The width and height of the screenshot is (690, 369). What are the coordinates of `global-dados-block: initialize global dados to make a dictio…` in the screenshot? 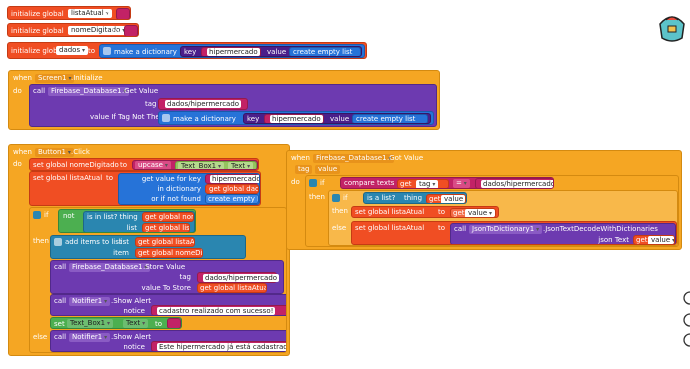 It's located at (187, 50).